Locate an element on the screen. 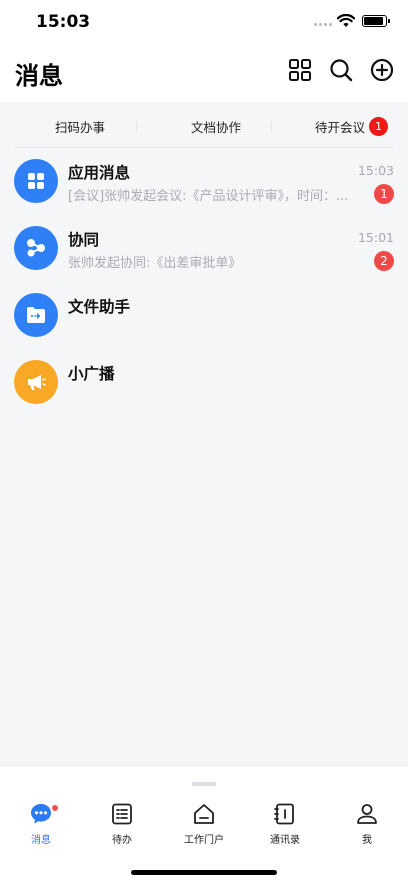 The width and height of the screenshot is (408, 883). item-title: 协同 is located at coordinates (84, 240).